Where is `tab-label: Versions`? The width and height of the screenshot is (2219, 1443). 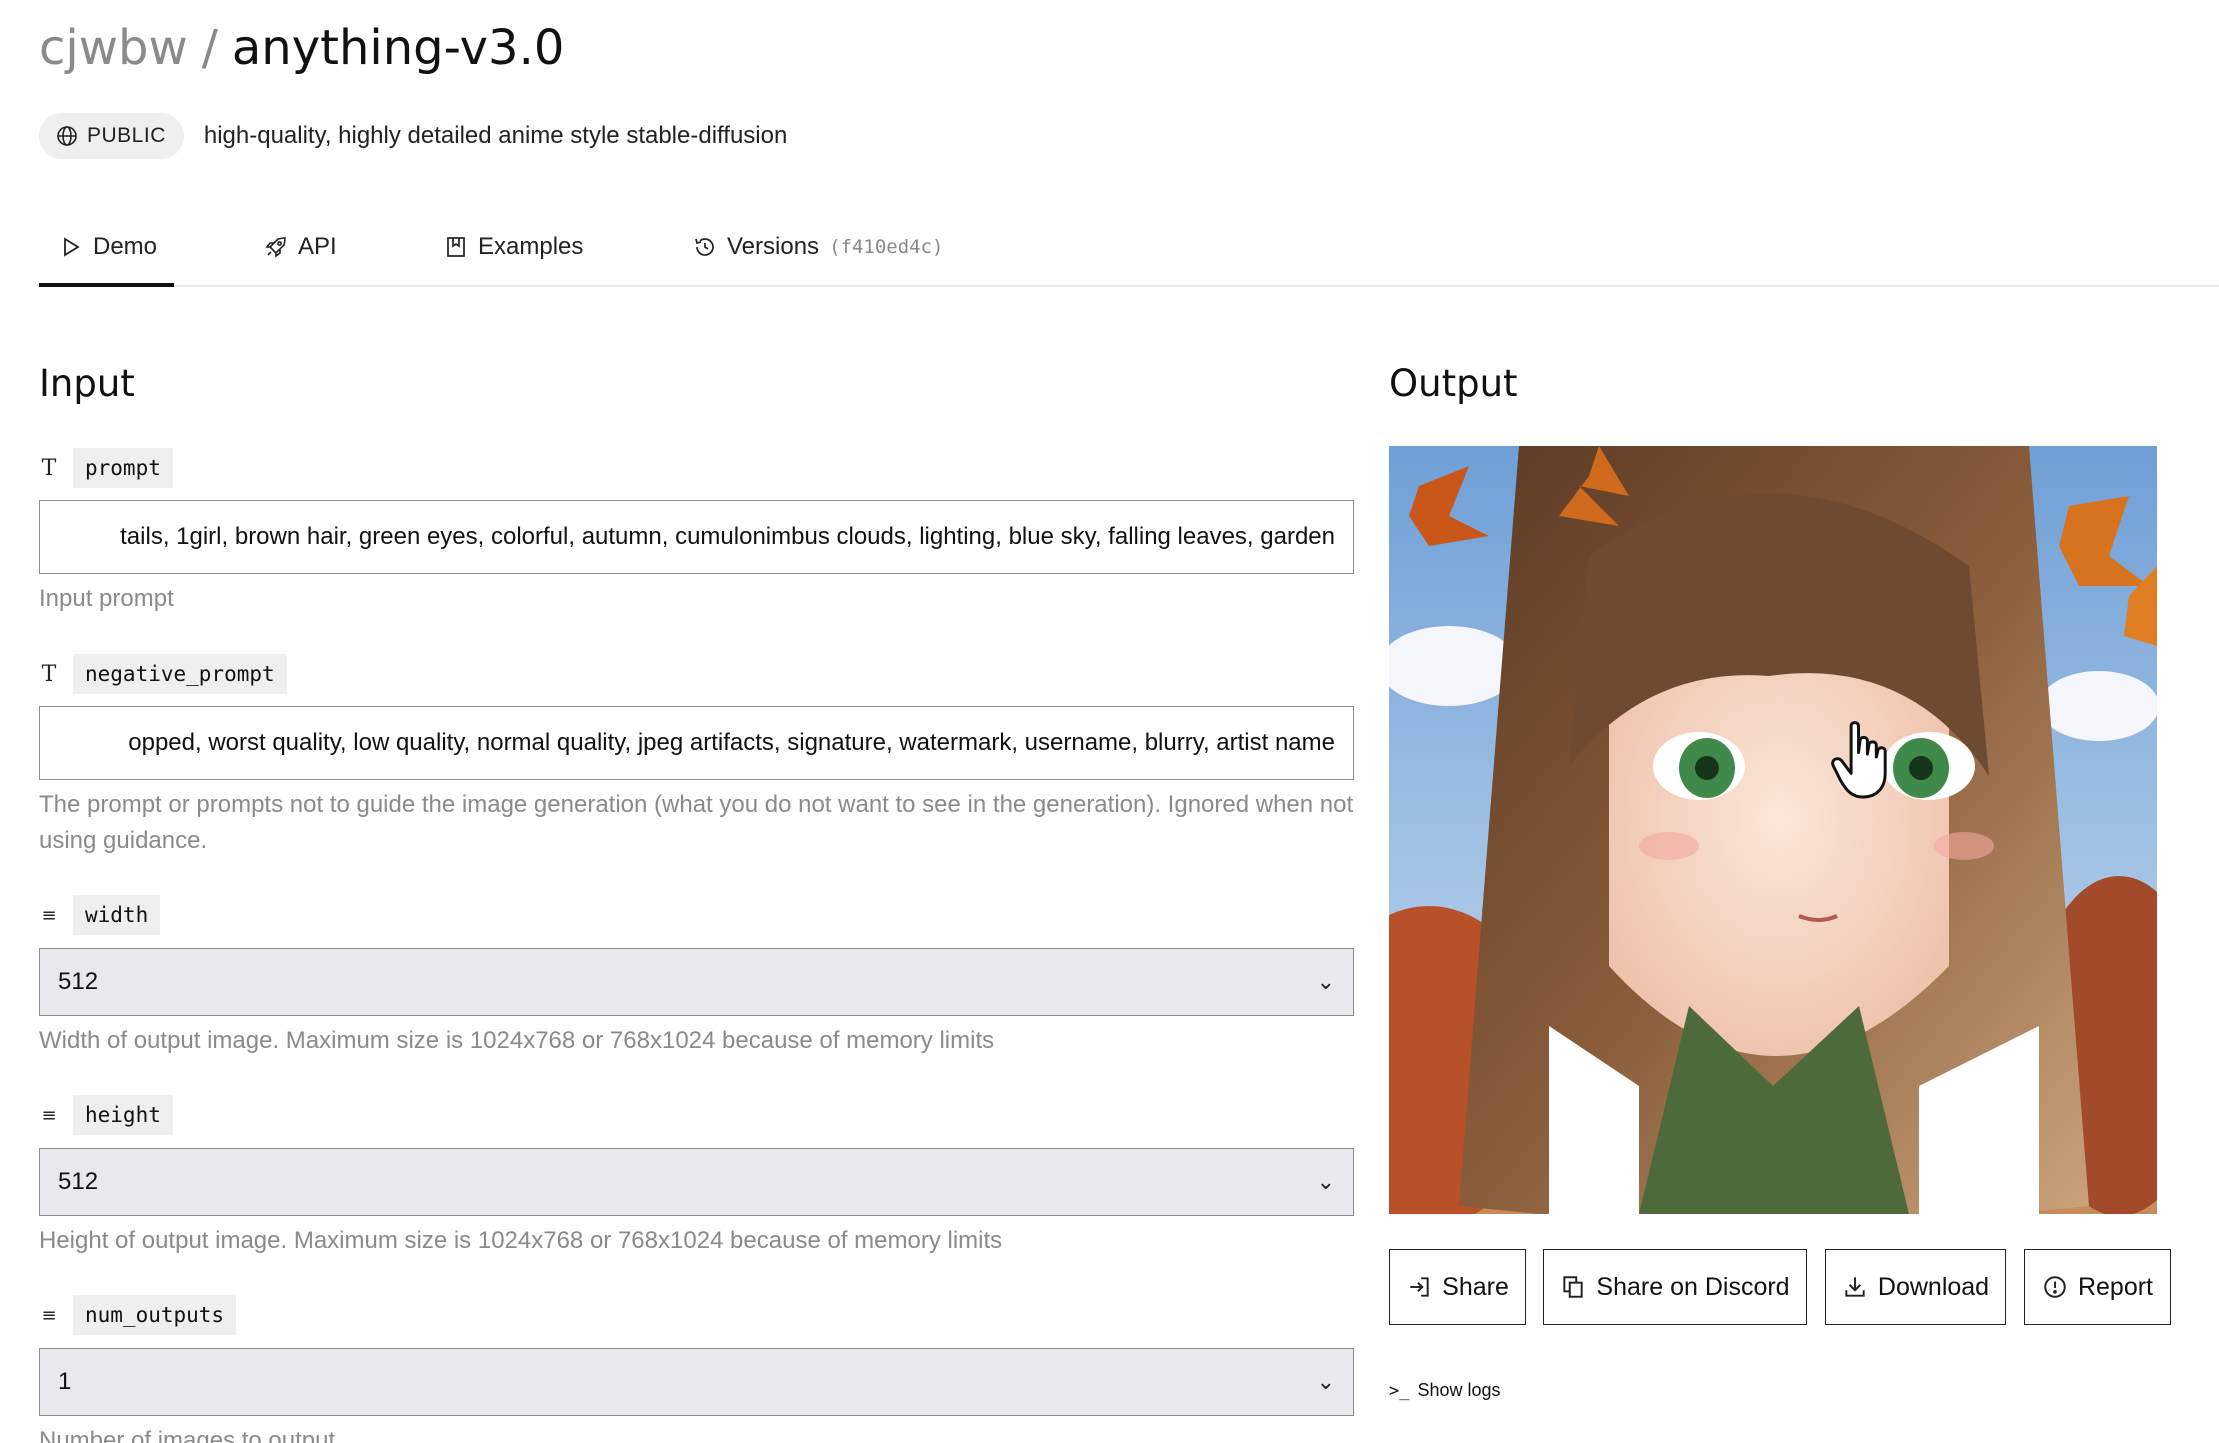 tab-label: Versions is located at coordinates (773, 246).